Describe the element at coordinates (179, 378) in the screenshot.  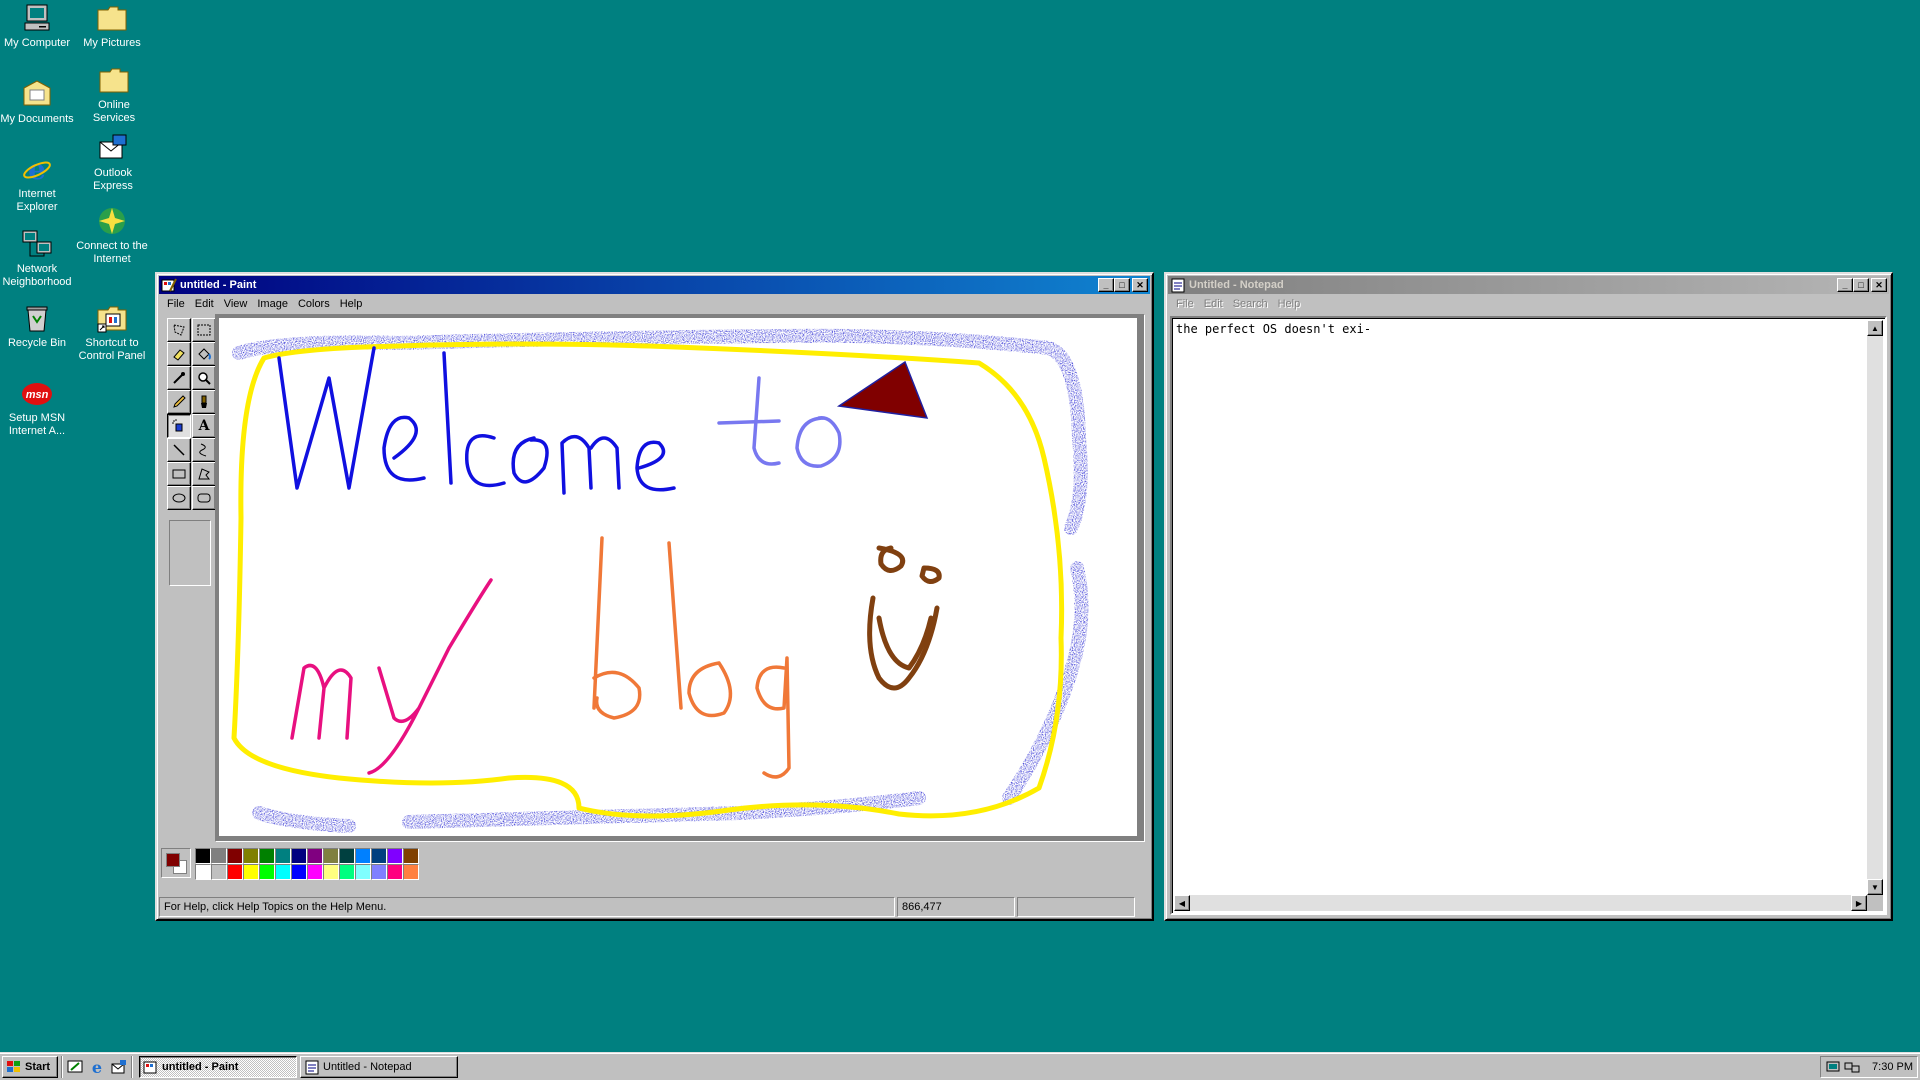
I see `color-picker-tool` at that location.